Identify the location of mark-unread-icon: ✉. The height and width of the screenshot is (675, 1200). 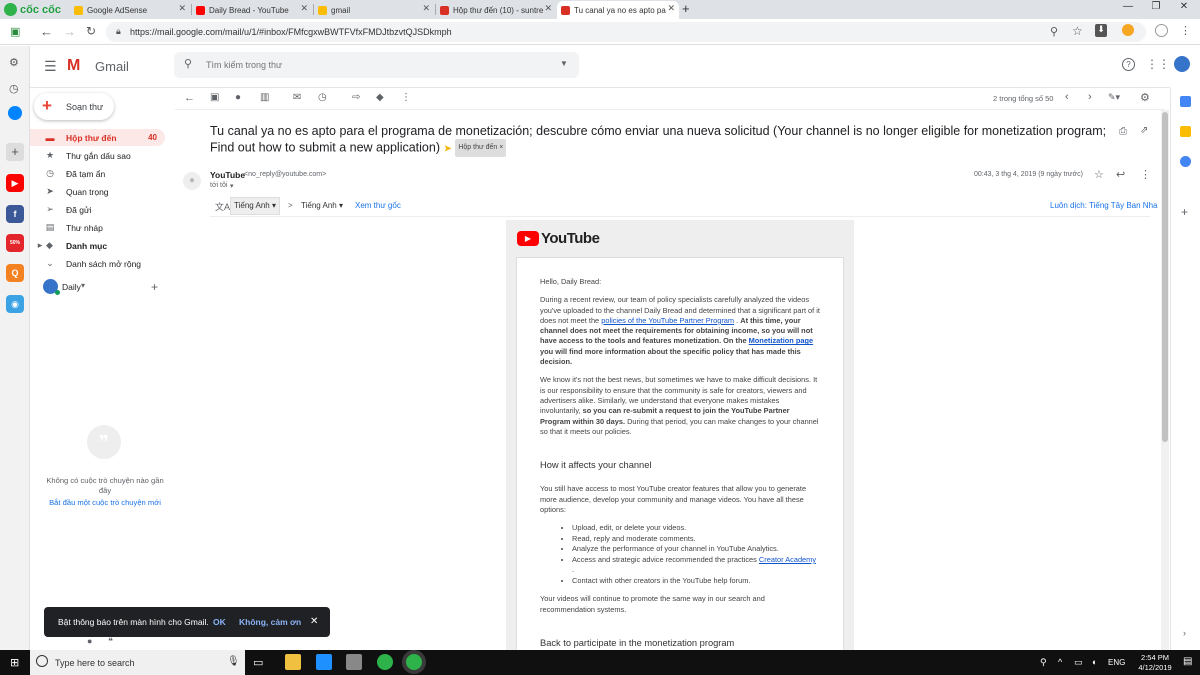
(297, 97).